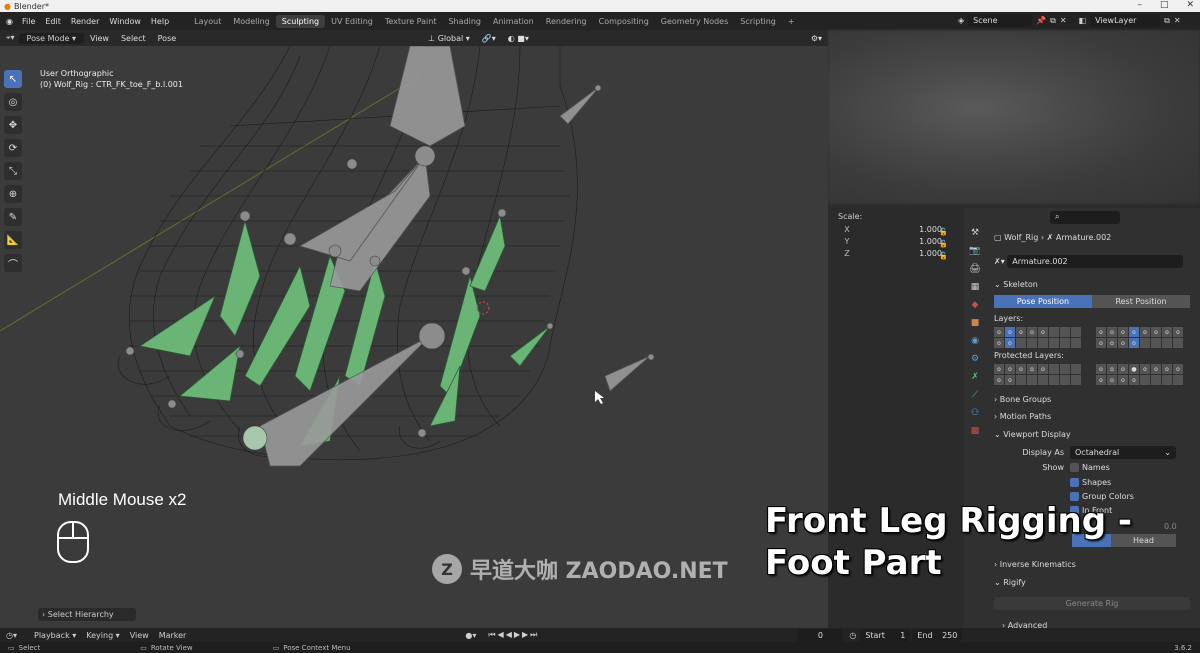 The width and height of the screenshot is (1200, 653). What do you see at coordinates (943, 232) in the screenshot?
I see `lock-x-icon: 🔓` at bounding box center [943, 232].